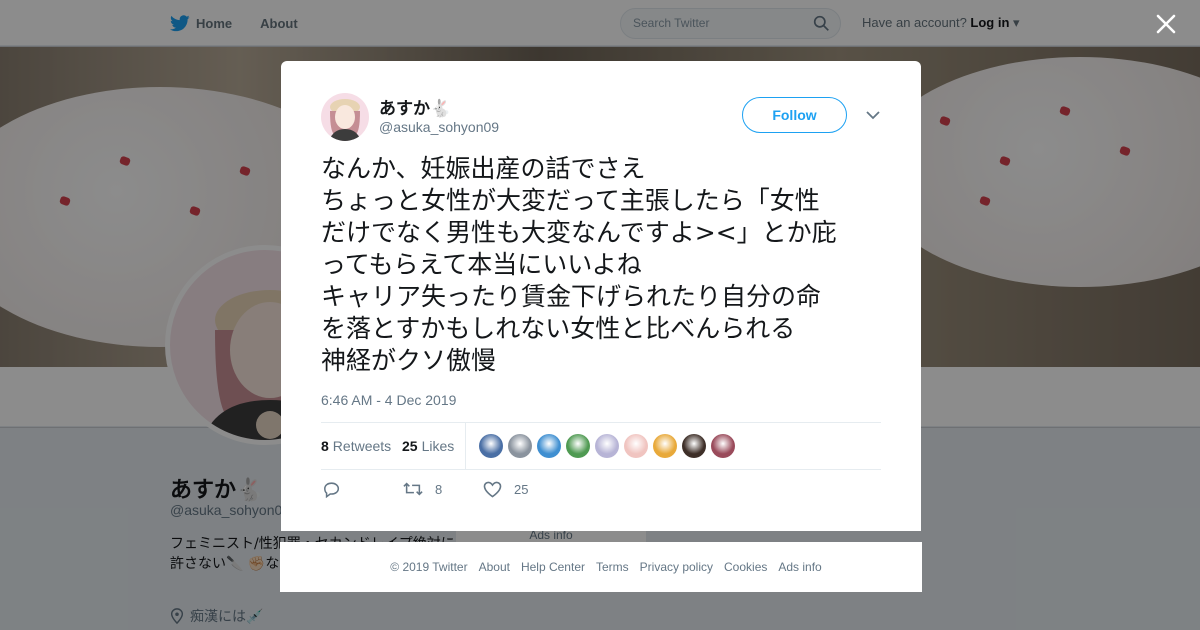 The height and width of the screenshot is (630, 1200). Describe the element at coordinates (409, 360) in the screenshot. I see `tweet-text-line: 神経がクソ傲慢` at that location.